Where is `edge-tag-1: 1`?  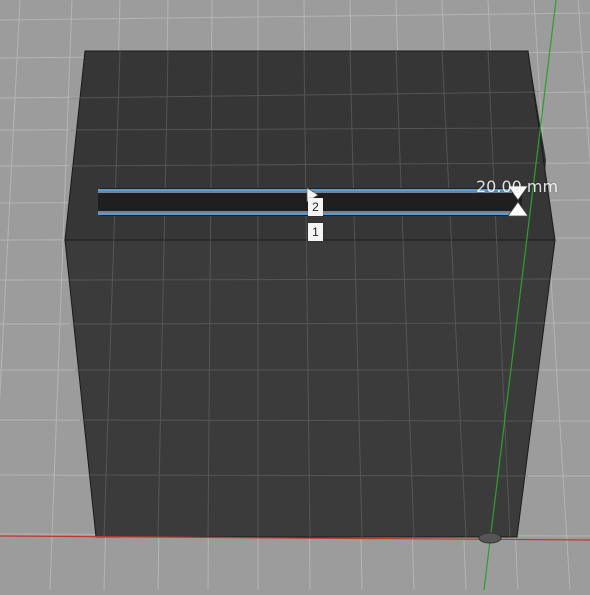
edge-tag-1: 1 is located at coordinates (315, 232).